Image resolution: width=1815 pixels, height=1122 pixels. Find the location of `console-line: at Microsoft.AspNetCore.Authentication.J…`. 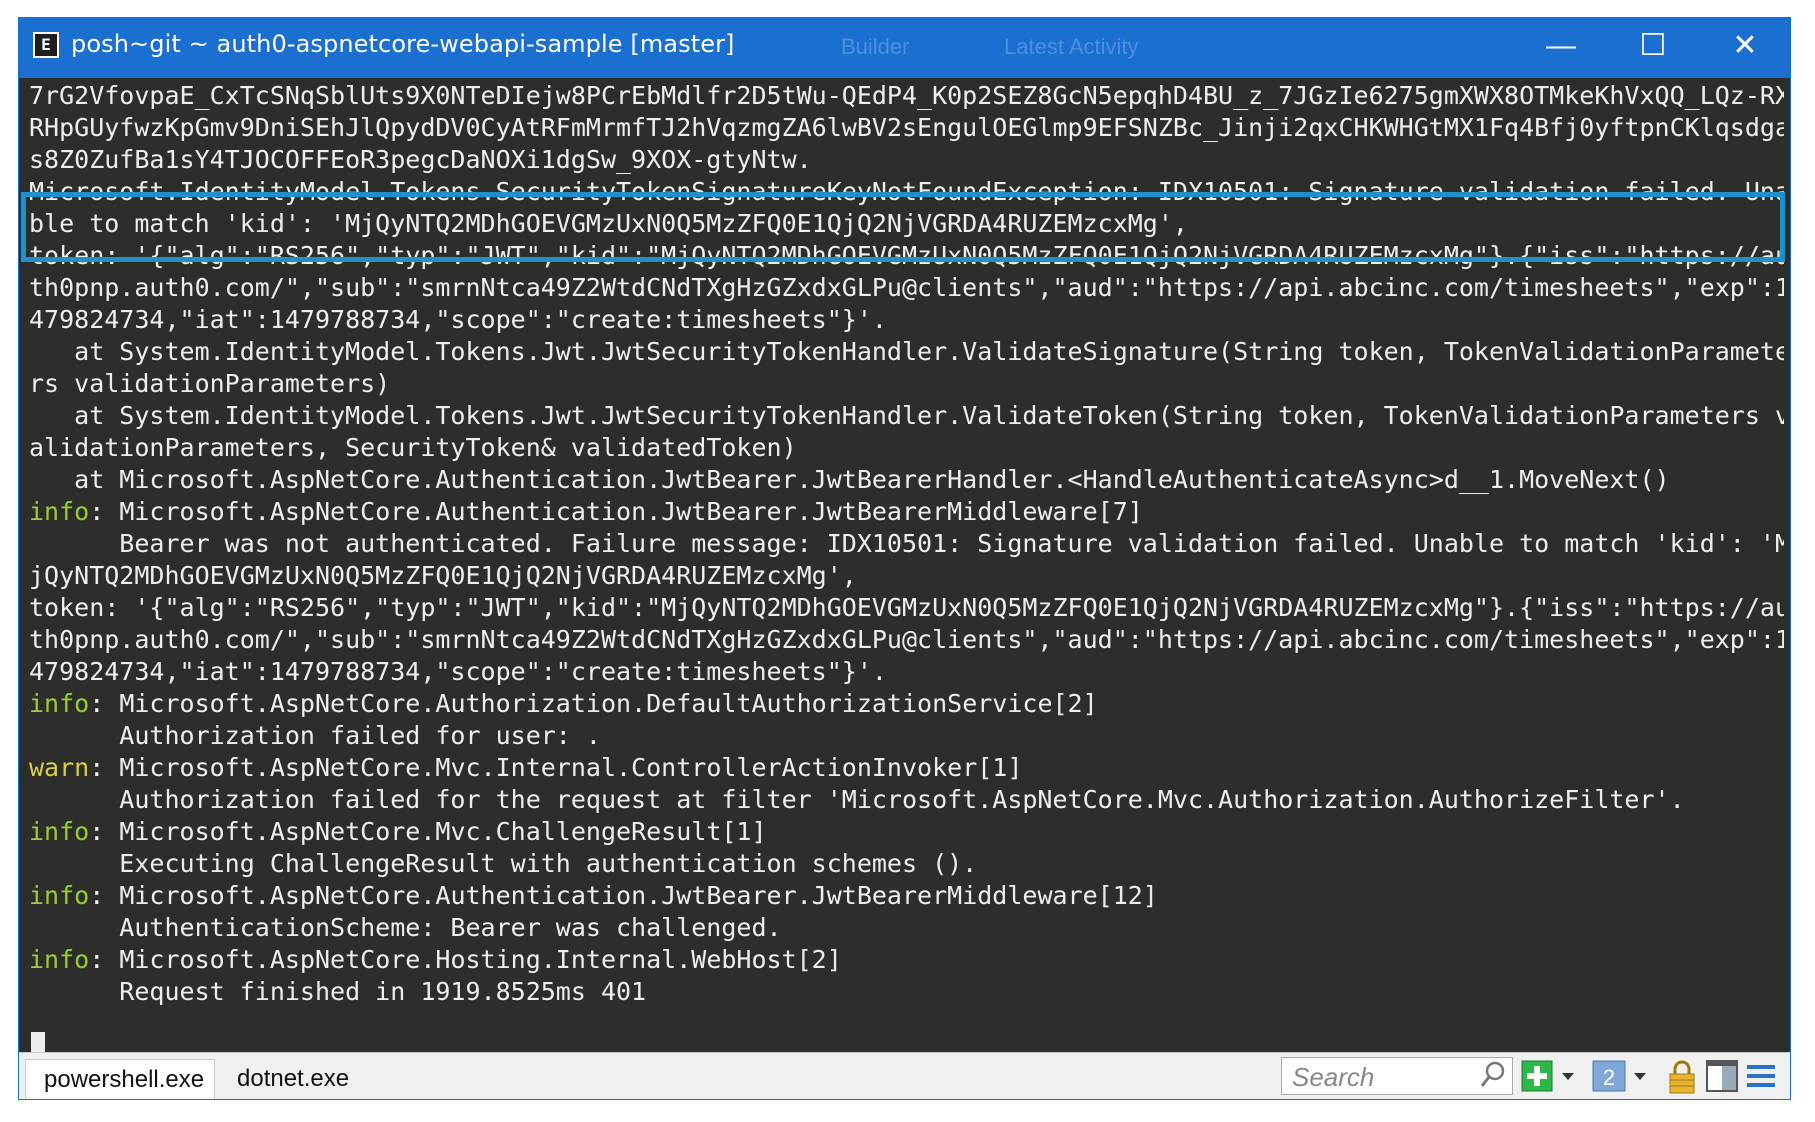

console-line: at Microsoft.AspNetCore.Authentication.J… is located at coordinates (906, 480).